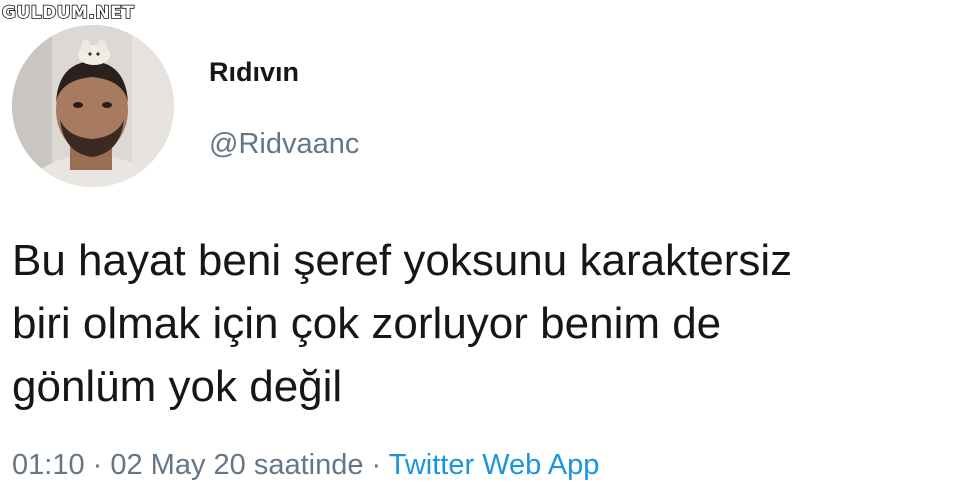 This screenshot has width=963, height=504. What do you see at coordinates (284, 144) in the screenshot?
I see `user-handle: @Ridvaanc` at bounding box center [284, 144].